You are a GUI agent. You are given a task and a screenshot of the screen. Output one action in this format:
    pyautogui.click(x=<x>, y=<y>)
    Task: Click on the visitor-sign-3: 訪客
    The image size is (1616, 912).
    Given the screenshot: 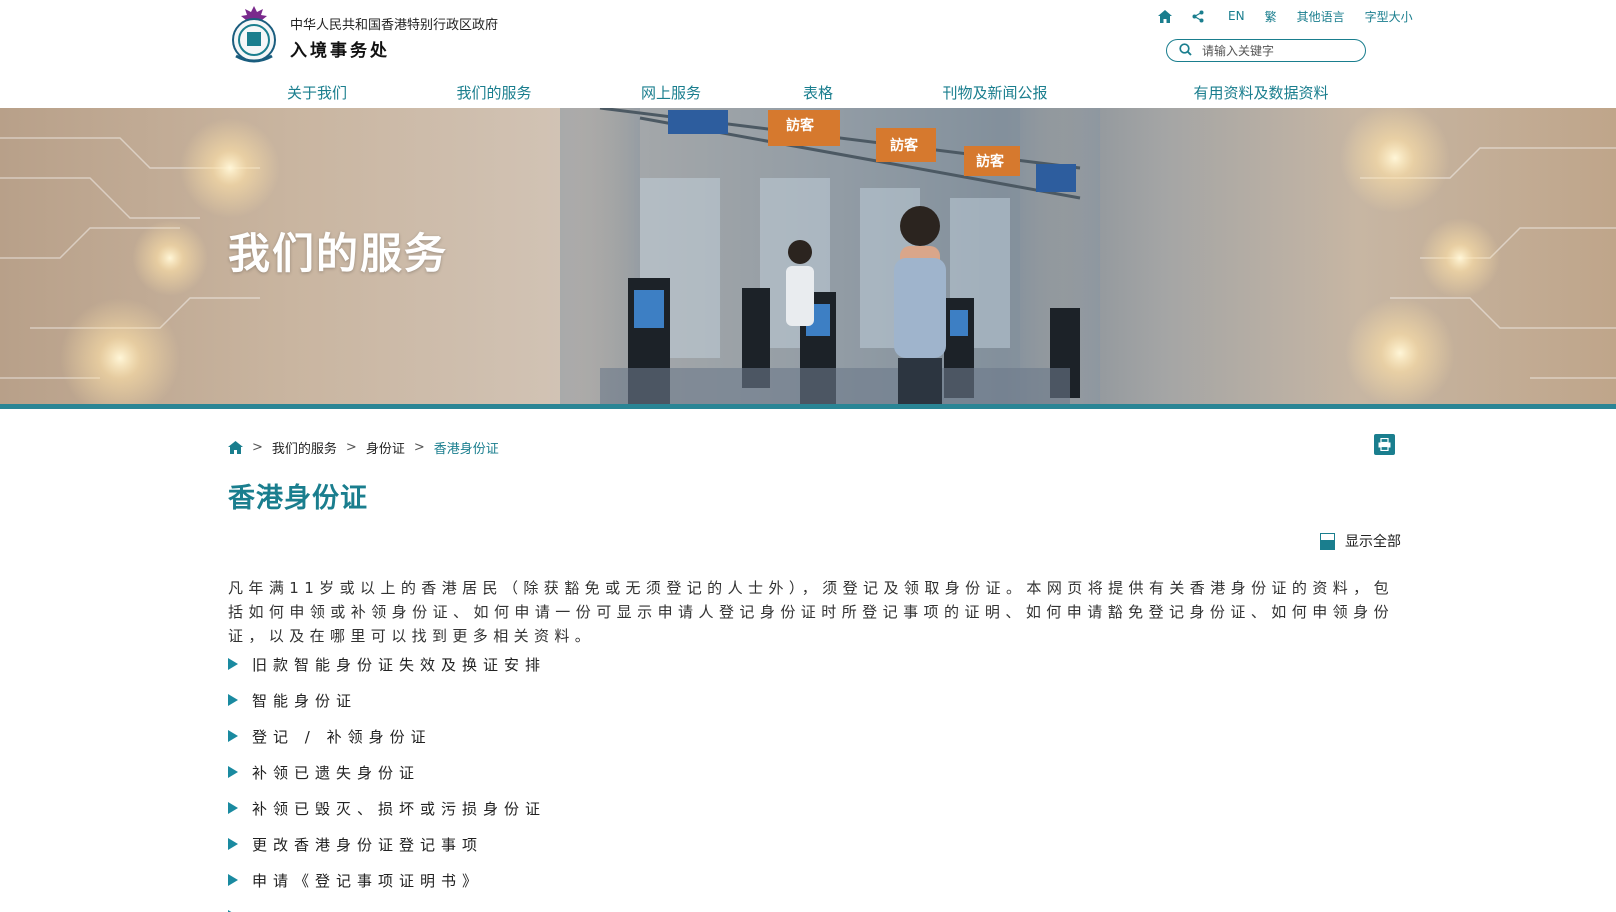 What is the action you would take?
    pyautogui.click(x=990, y=161)
    